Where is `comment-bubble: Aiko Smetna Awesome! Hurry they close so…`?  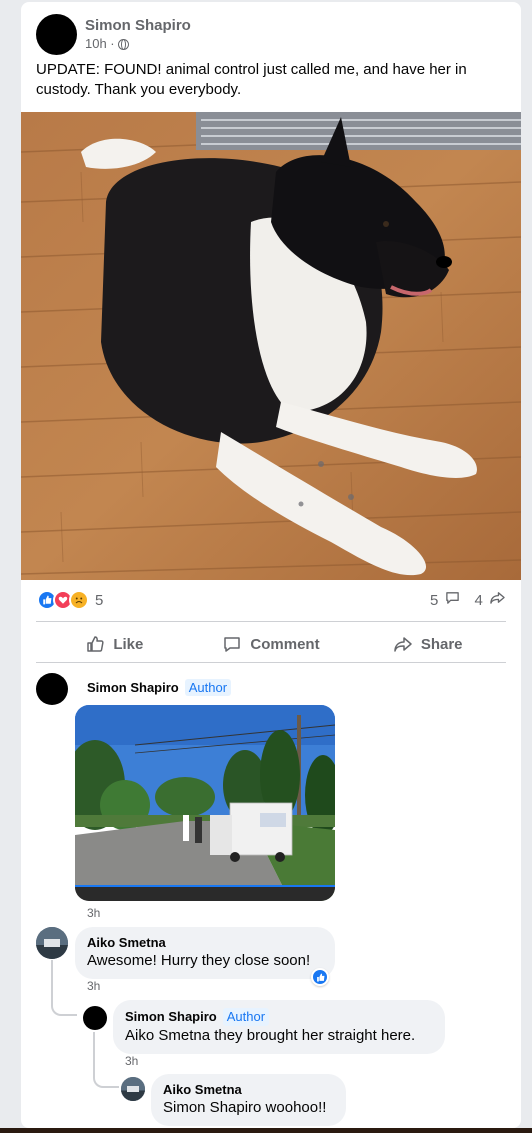 comment-bubble: Aiko Smetna Awesome! Hurry they close so… is located at coordinates (205, 953).